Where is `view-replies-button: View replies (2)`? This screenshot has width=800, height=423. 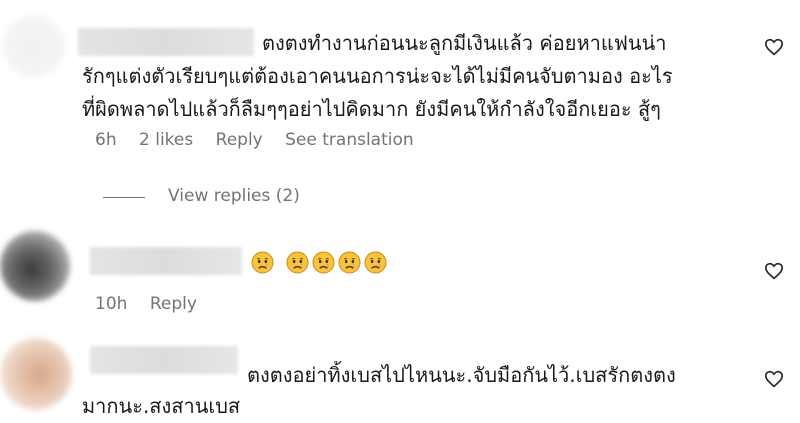 view-replies-button: View replies (2) is located at coordinates (234, 196).